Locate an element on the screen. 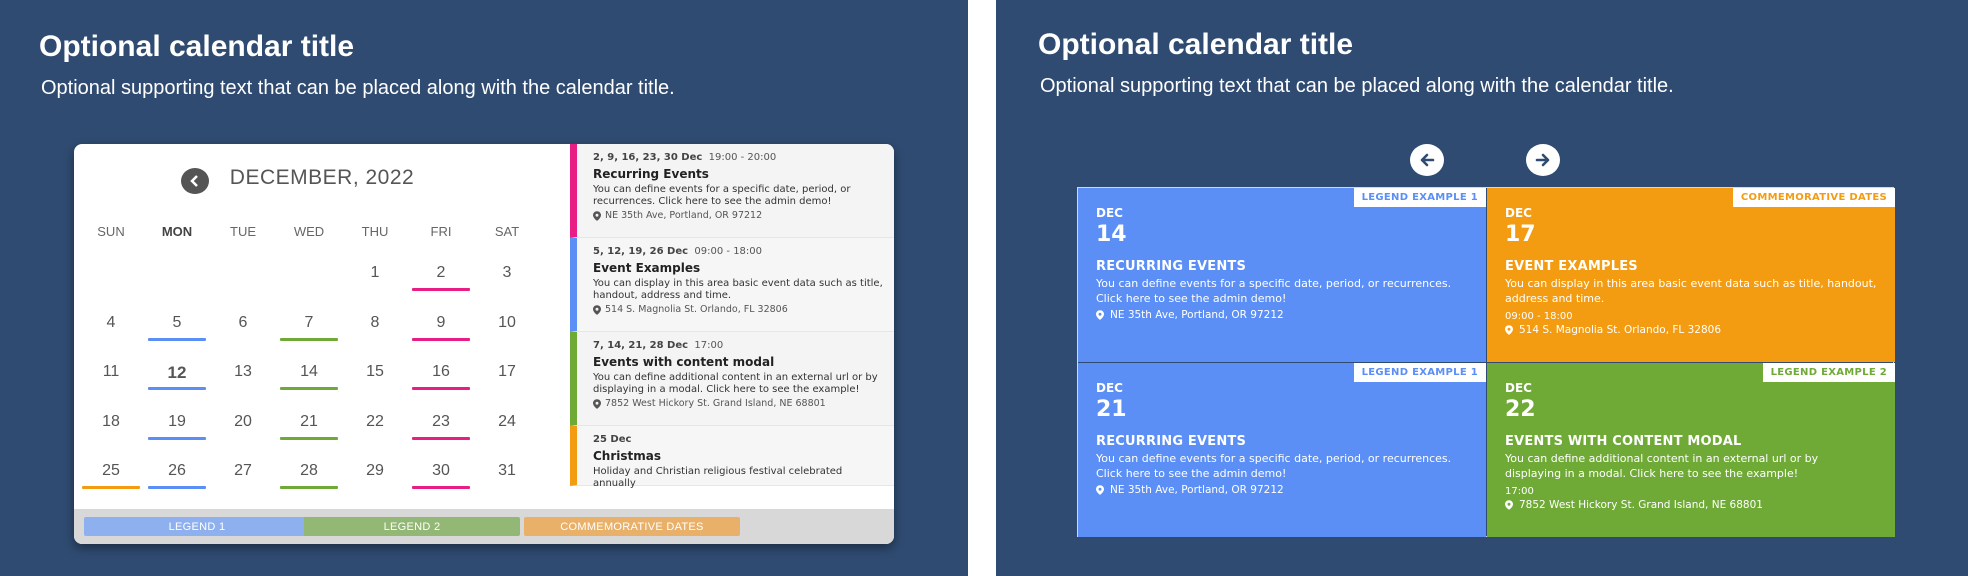  day-cell: 4 is located at coordinates (111, 337).